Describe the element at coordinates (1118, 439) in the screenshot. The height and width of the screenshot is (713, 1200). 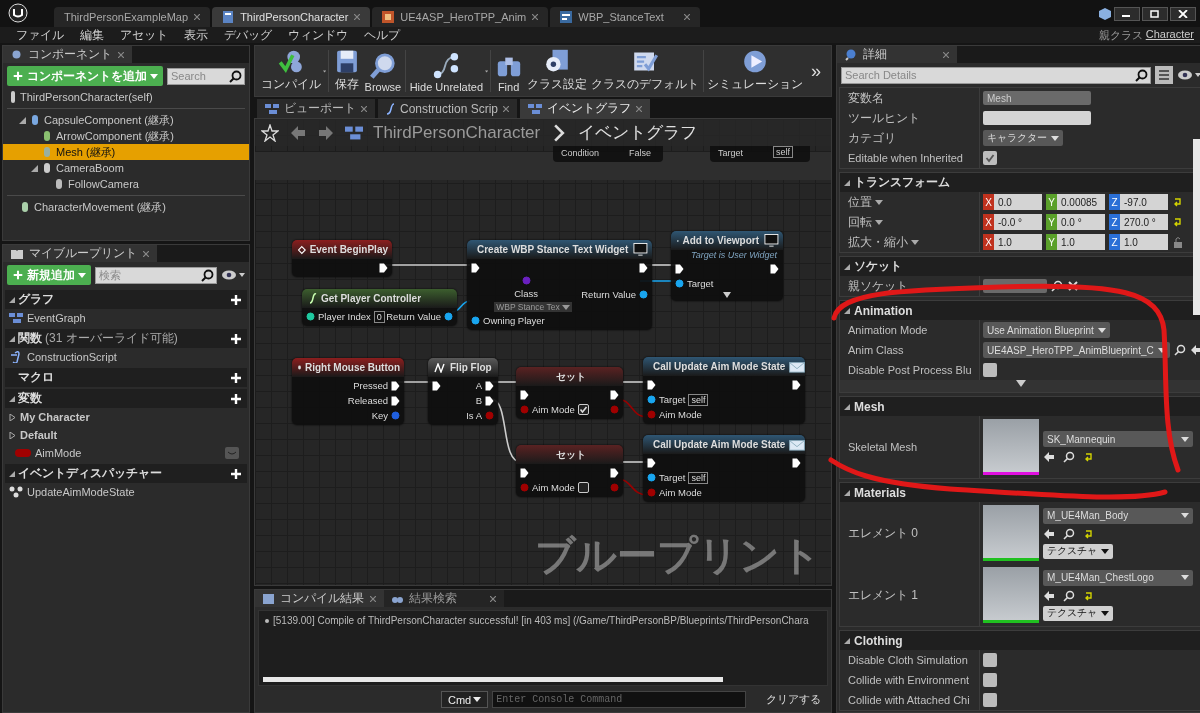
I see `asset-dropdown: SK_Mannequin` at that location.